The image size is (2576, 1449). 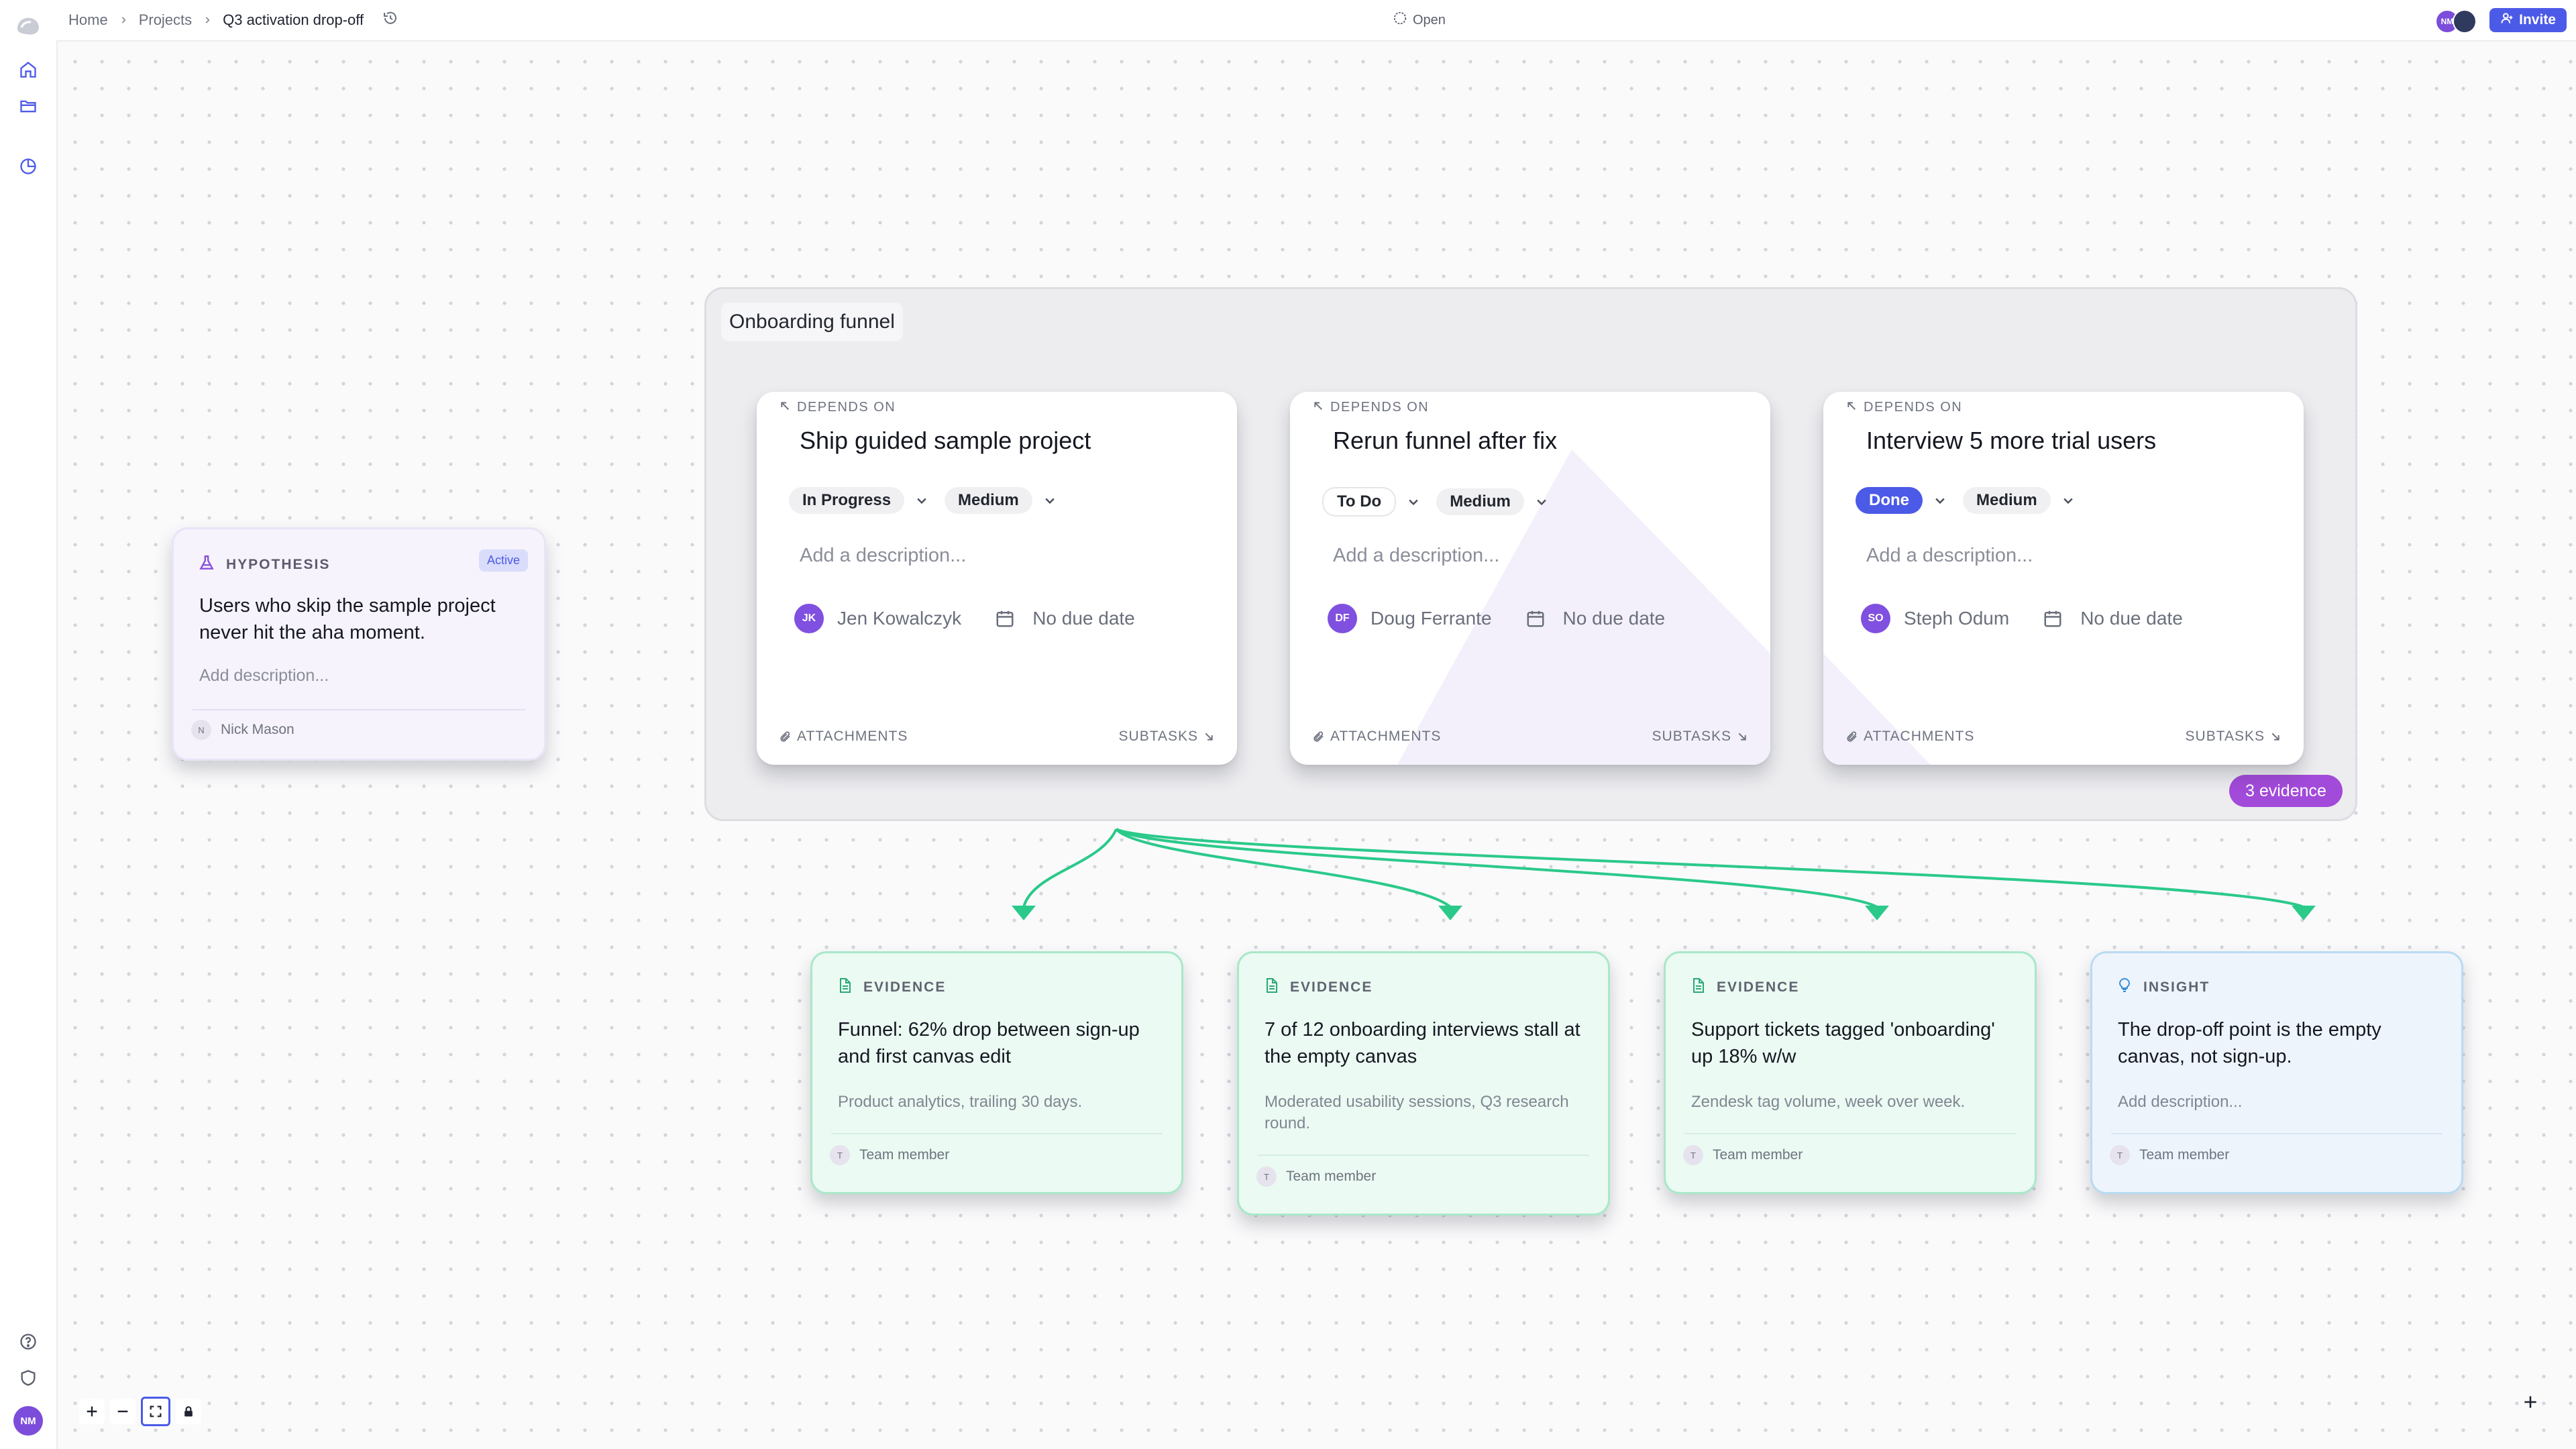 What do you see at coordinates (1419, 20) in the screenshot?
I see `status-indicator: Open` at bounding box center [1419, 20].